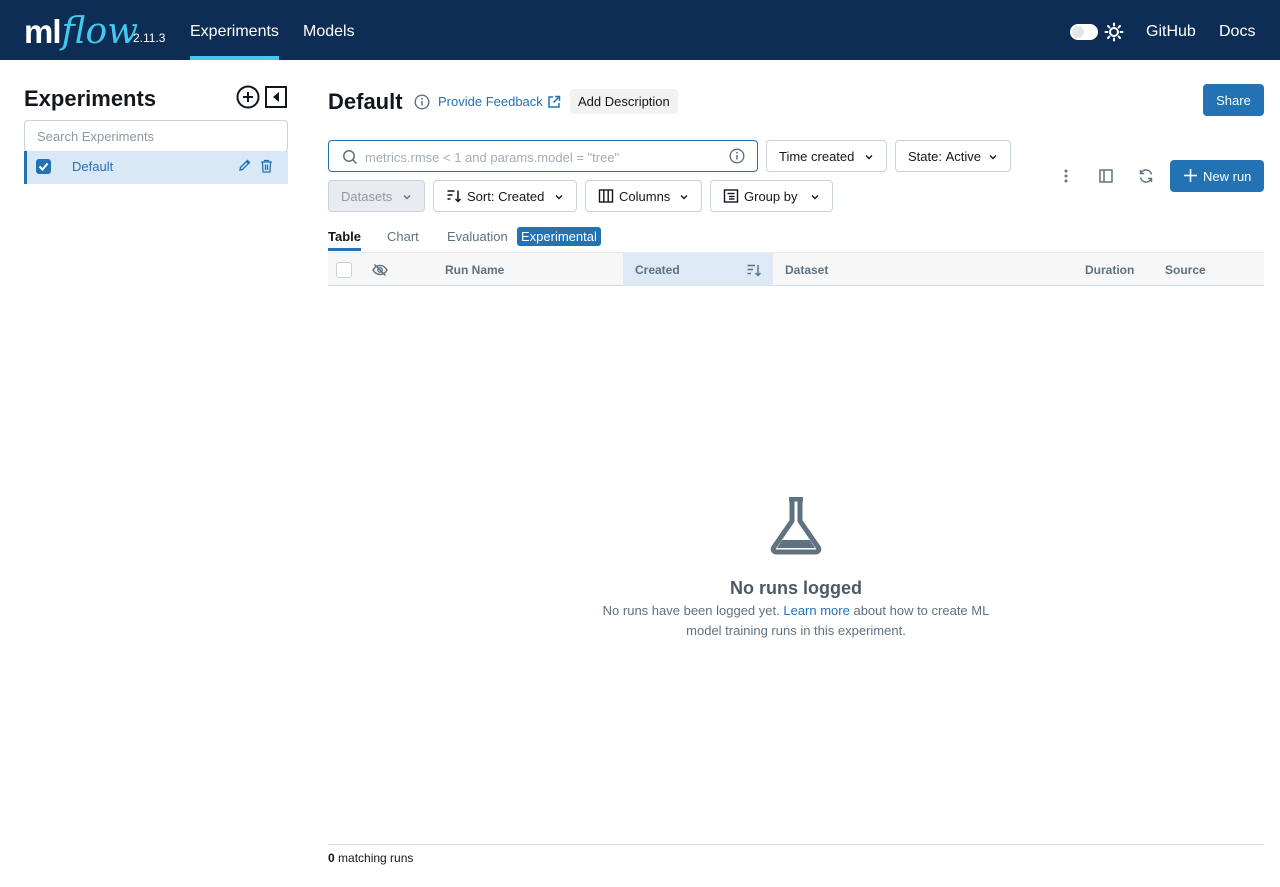 The height and width of the screenshot is (887, 1280). Describe the element at coordinates (380, 270) in the screenshot. I see `eye-off-icon` at that location.